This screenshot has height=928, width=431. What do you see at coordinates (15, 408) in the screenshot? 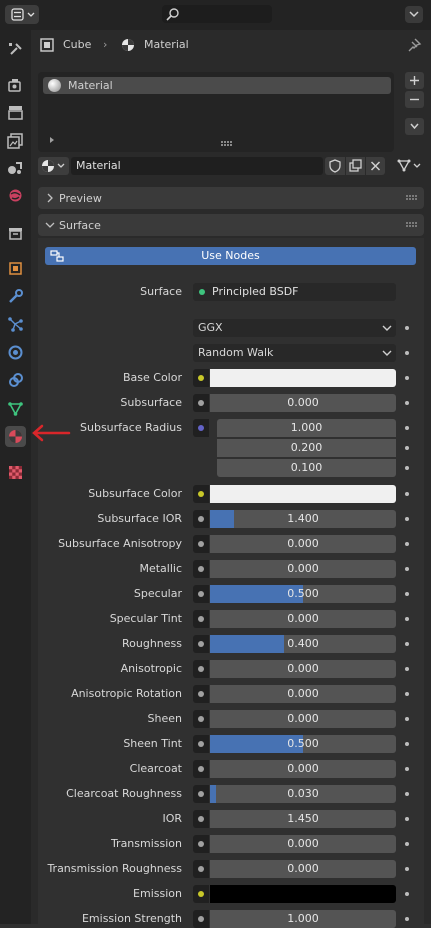
I see `tab-data` at bounding box center [15, 408].